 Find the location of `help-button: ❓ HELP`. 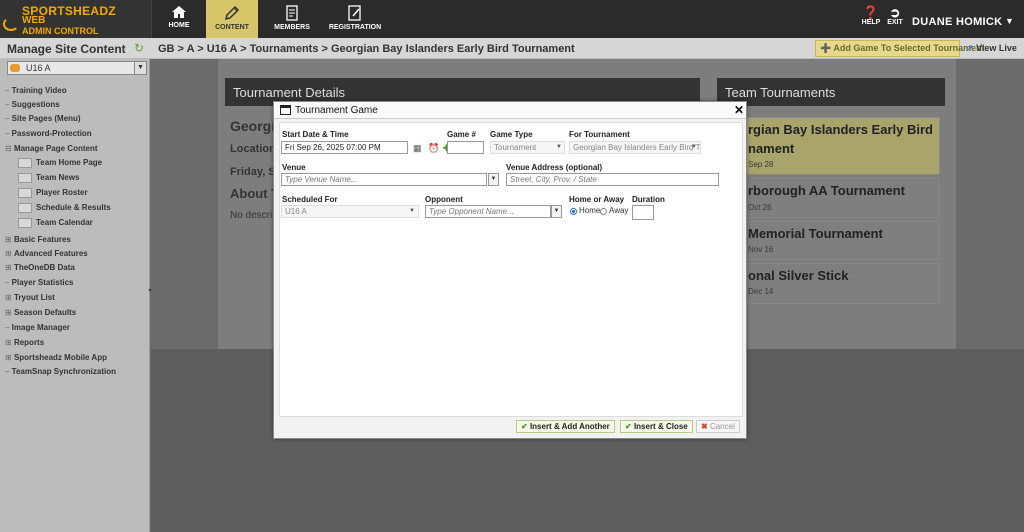

help-button: ❓ HELP is located at coordinates (871, 16).